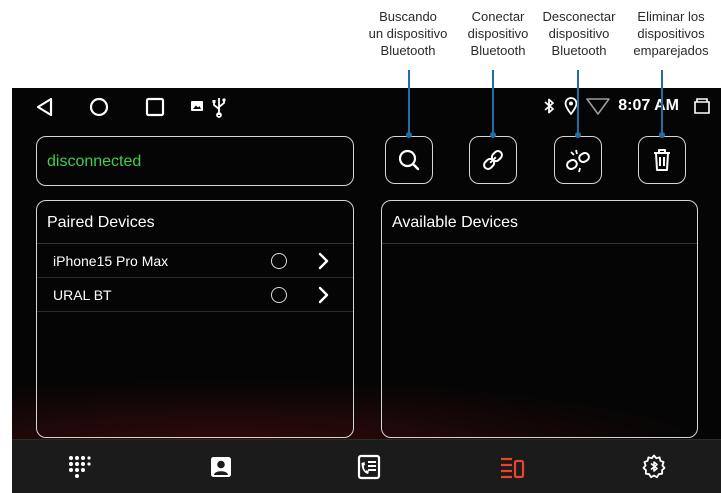 This screenshot has height=493, width=721. I want to click on connect-device-button, so click(493, 160).